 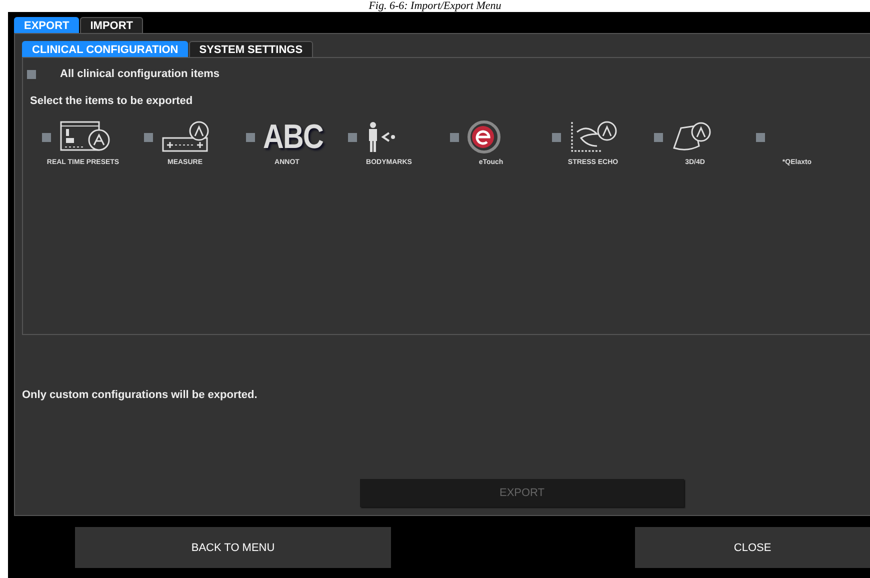 I want to click on tab: IMPORT, so click(x=112, y=25).